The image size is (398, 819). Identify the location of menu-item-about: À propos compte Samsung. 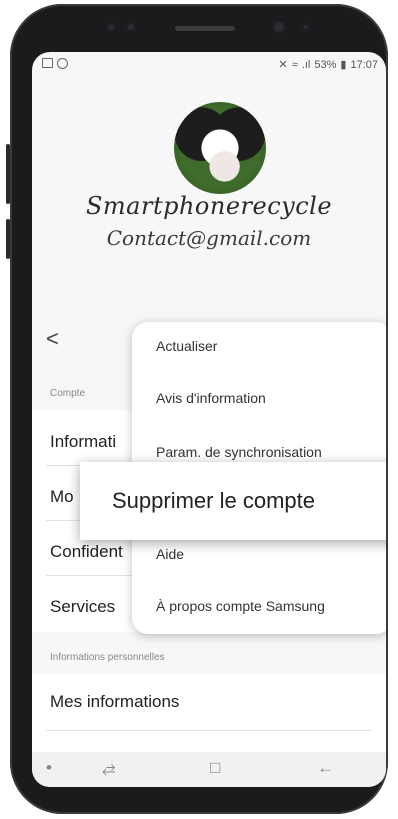
(240, 606).